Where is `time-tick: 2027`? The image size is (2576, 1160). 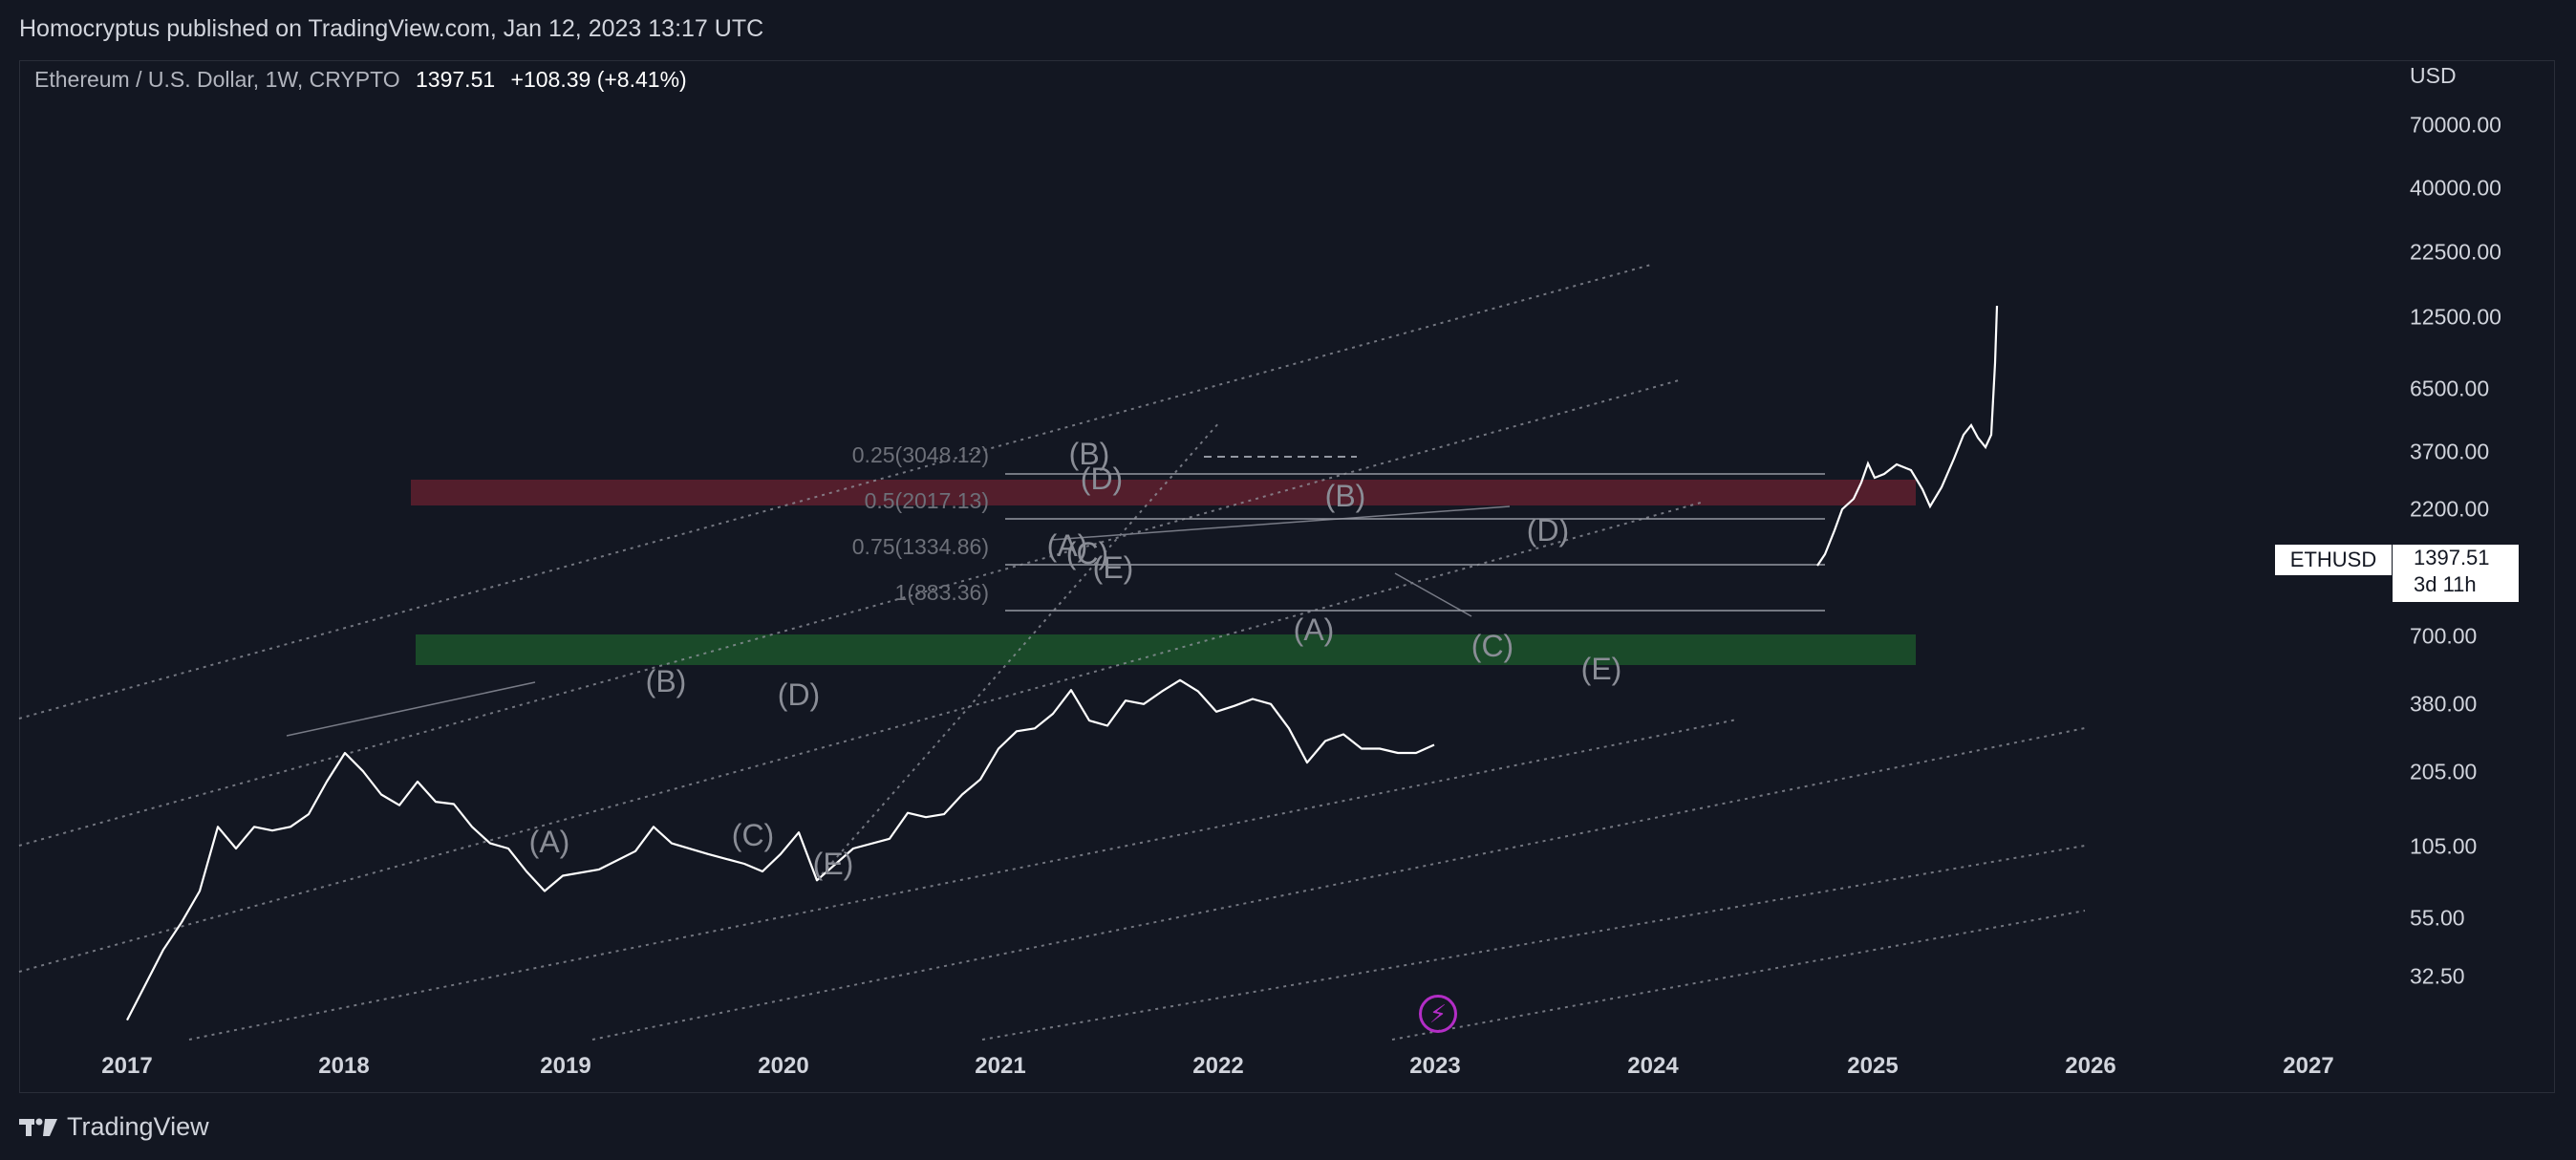
time-tick: 2027 is located at coordinates (2308, 1066).